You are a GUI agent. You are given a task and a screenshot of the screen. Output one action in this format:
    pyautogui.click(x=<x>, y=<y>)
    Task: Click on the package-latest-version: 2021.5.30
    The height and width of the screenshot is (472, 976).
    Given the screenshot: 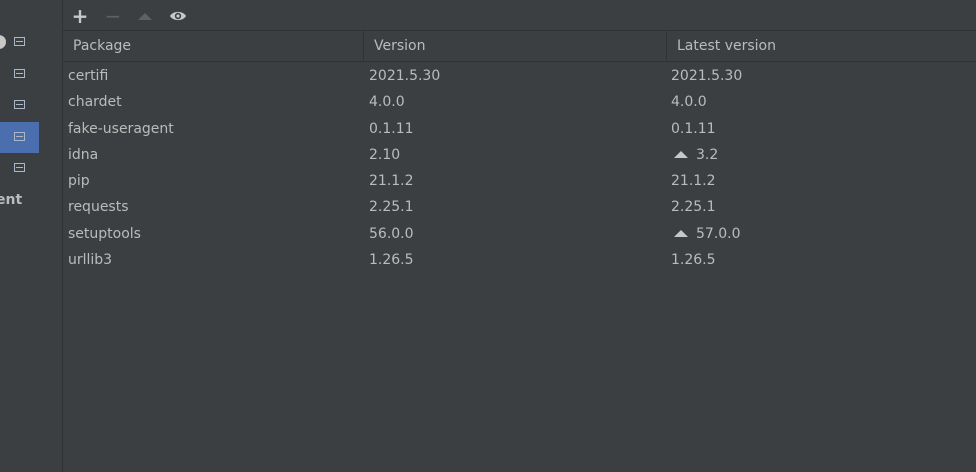 What is the action you would take?
    pyautogui.click(x=706, y=76)
    